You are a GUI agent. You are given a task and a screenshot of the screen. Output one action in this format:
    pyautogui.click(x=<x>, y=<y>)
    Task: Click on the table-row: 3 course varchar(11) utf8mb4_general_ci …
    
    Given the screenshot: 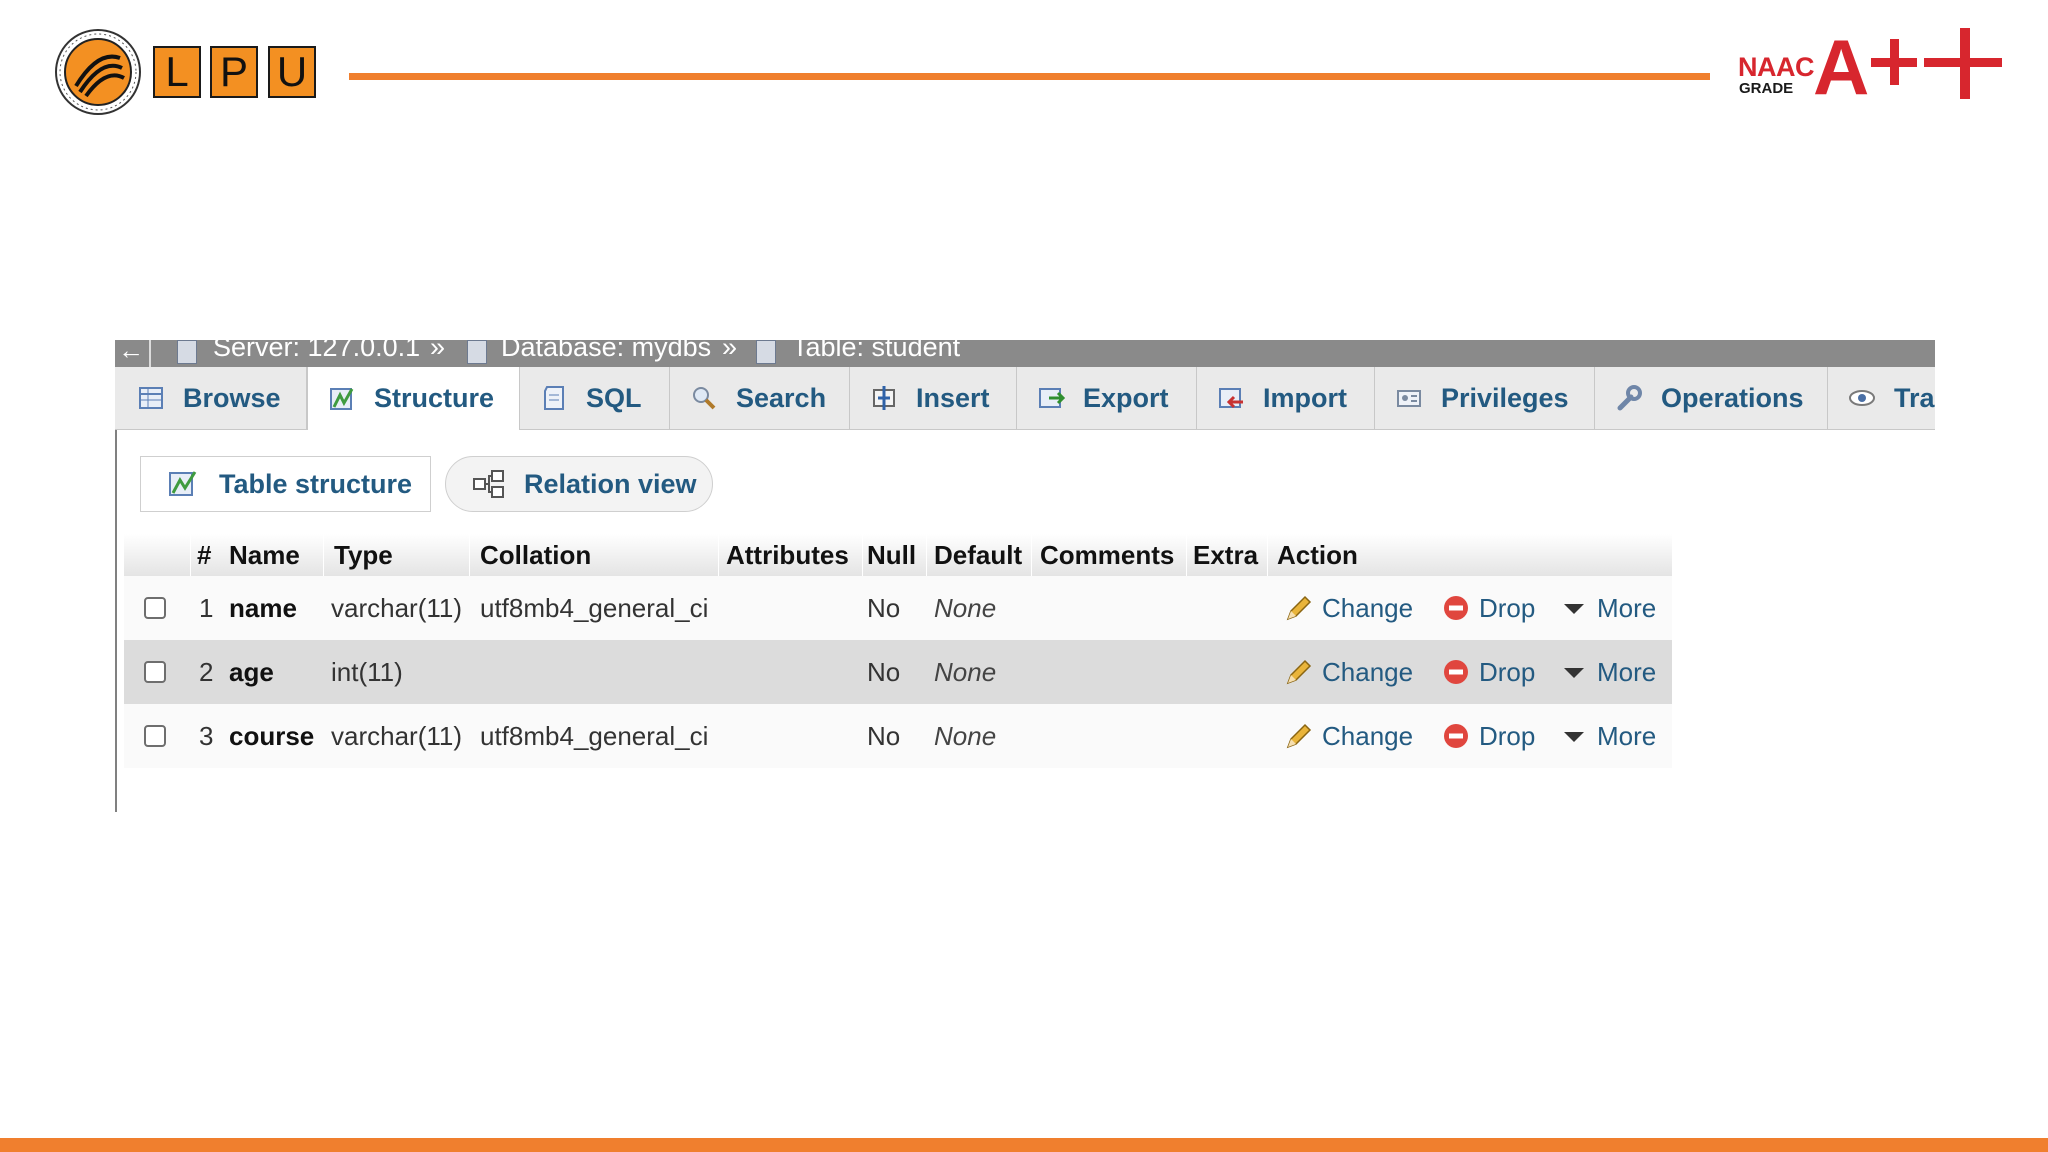 What is the action you would take?
    pyautogui.click(x=898, y=736)
    